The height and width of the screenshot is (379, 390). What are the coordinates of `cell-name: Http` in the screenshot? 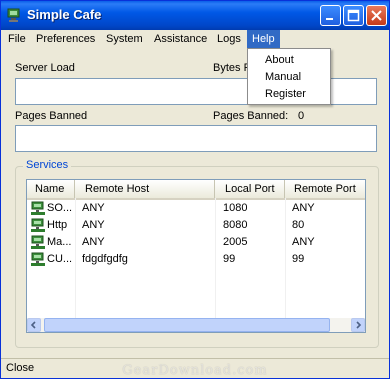 It's located at (57, 225).